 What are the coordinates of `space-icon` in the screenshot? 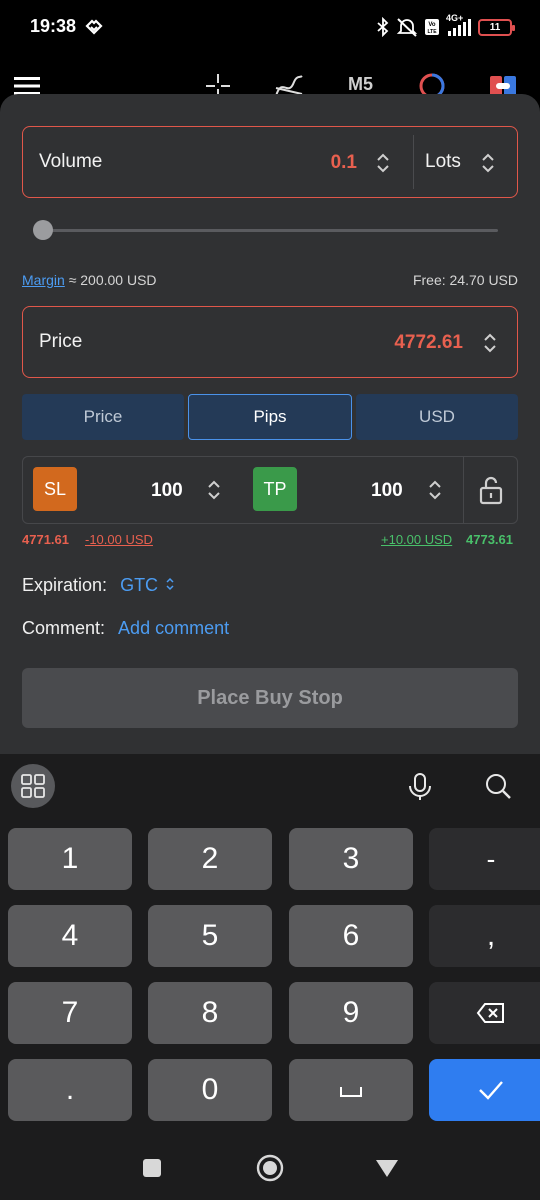 It's located at (351, 1092).